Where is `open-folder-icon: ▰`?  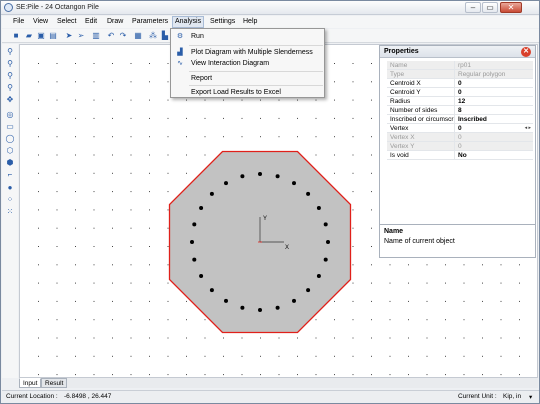 open-folder-icon: ▰ is located at coordinates (29, 36).